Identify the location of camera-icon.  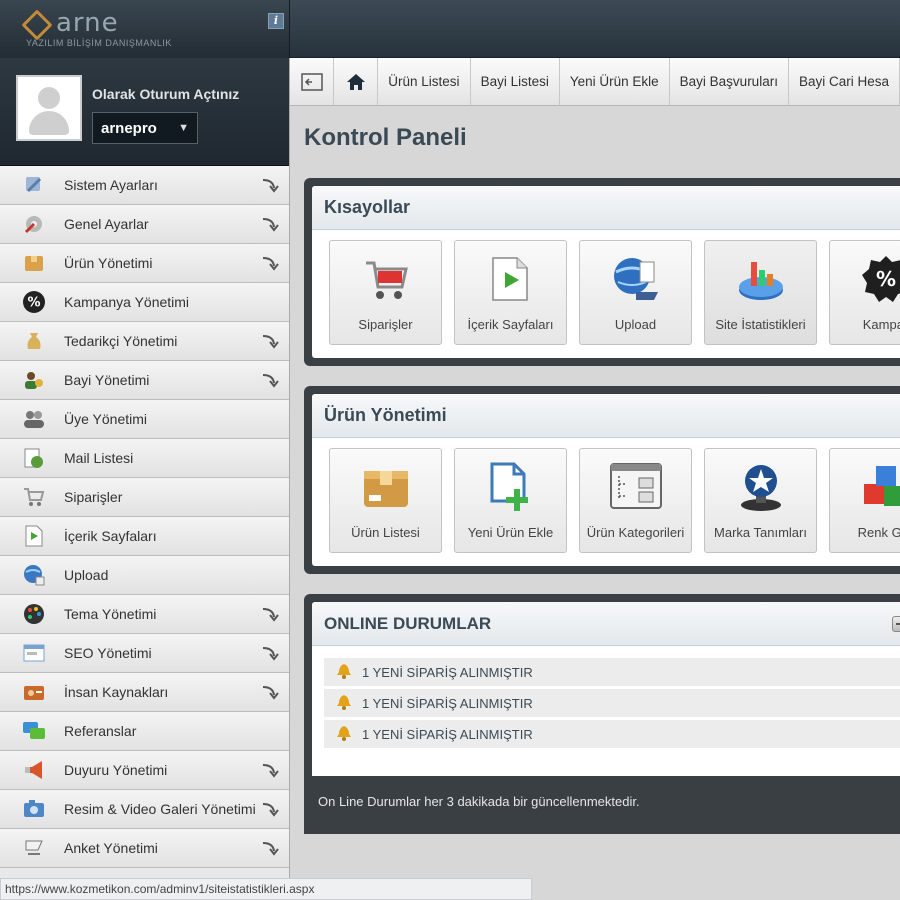
(34, 809).